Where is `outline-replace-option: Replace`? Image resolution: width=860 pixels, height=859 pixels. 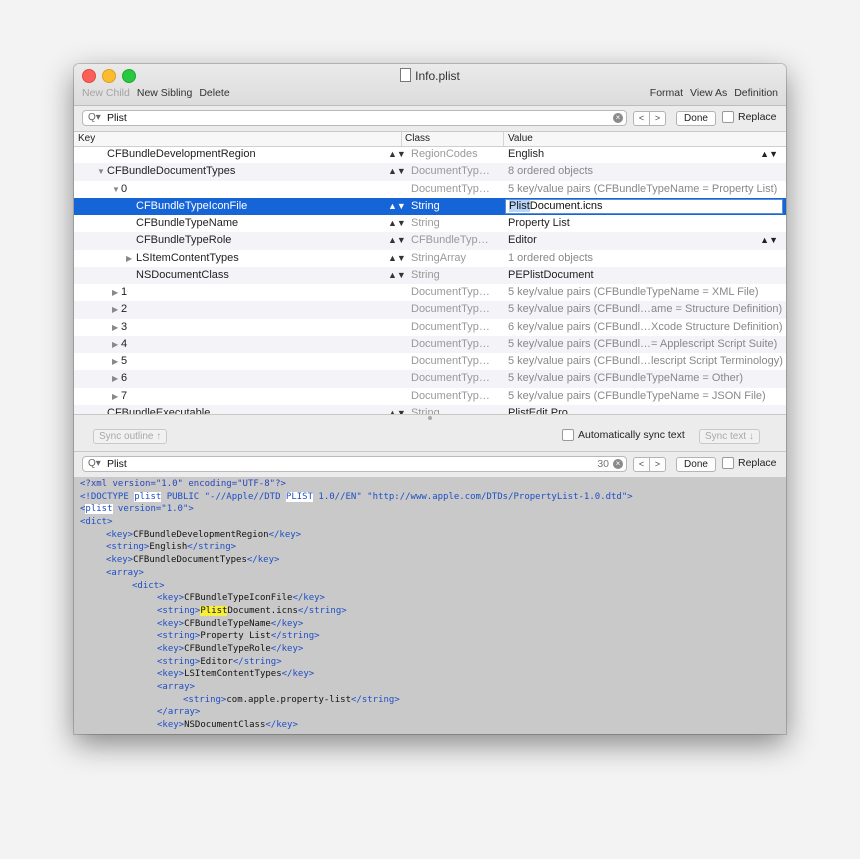 outline-replace-option: Replace is located at coordinates (749, 117).